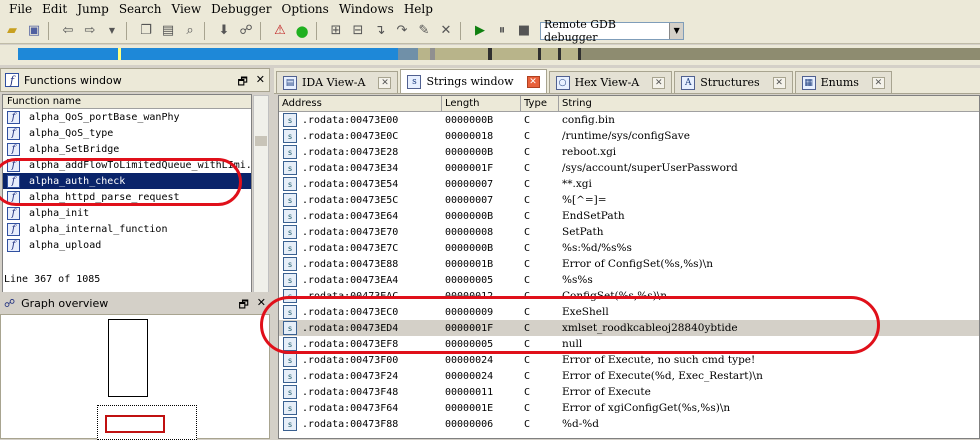  Describe the element at coordinates (127, 213) in the screenshot. I see `function-row: f alpha_init` at that location.